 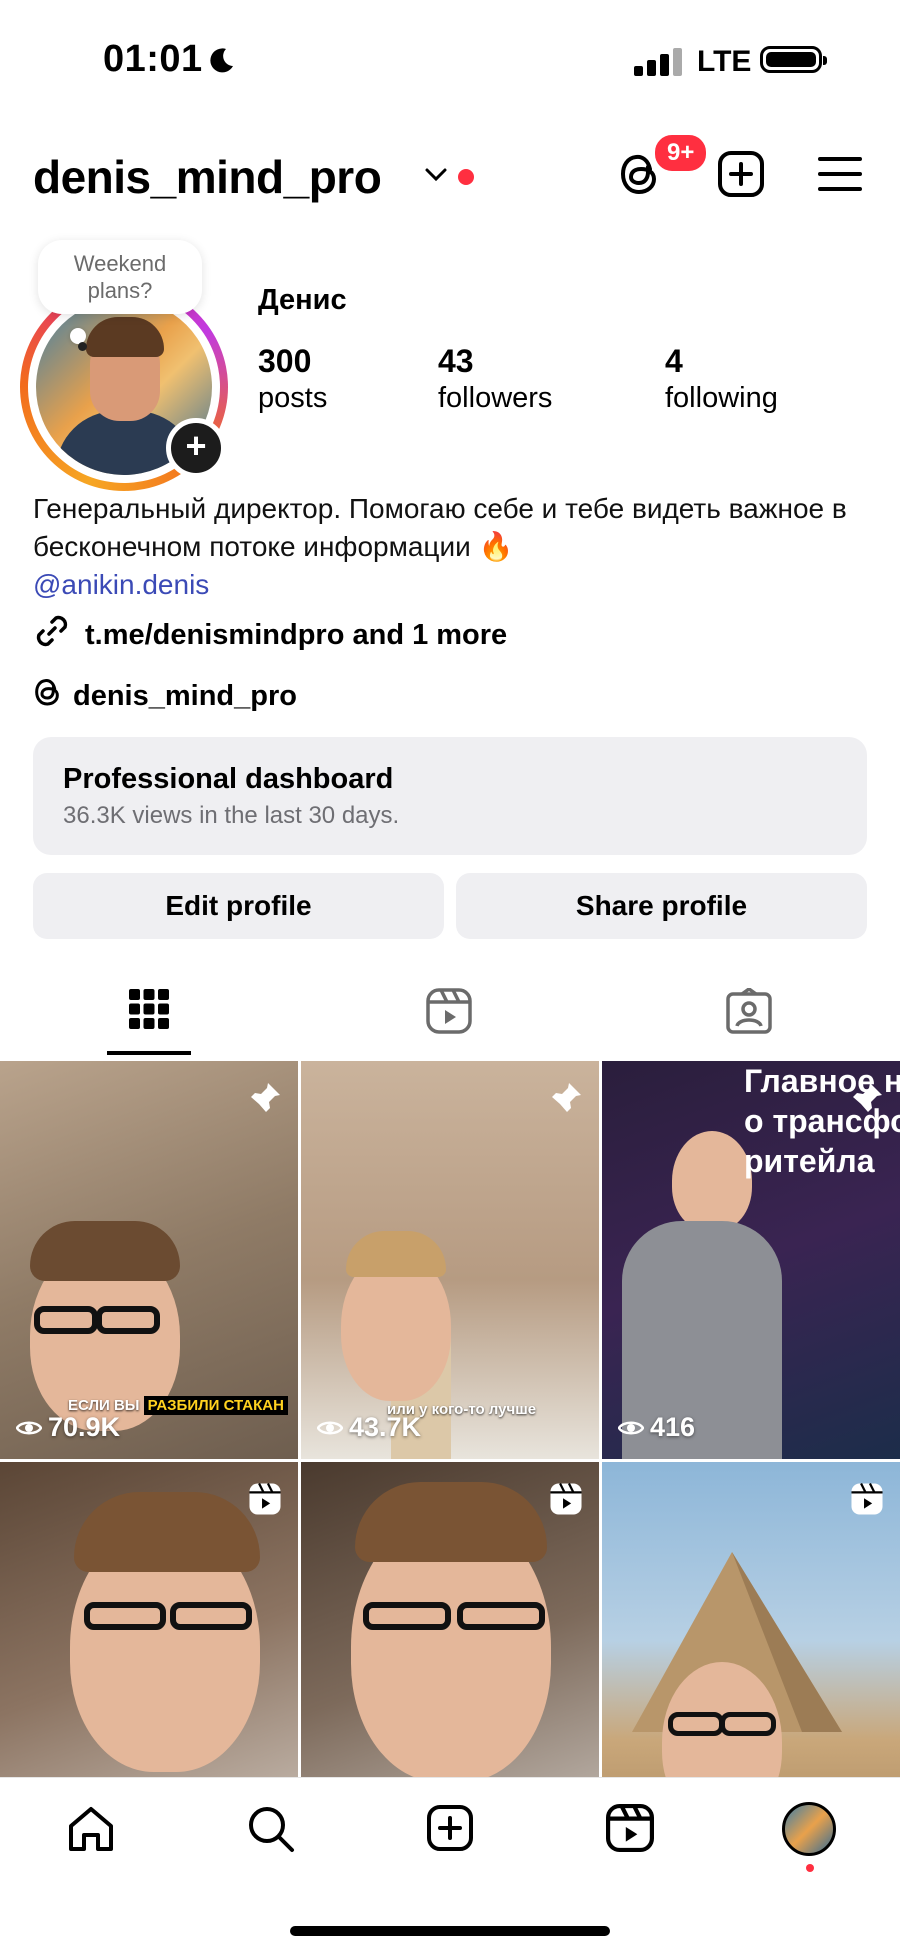 What do you see at coordinates (302, 300) in the screenshot?
I see `display-name: Денис` at bounding box center [302, 300].